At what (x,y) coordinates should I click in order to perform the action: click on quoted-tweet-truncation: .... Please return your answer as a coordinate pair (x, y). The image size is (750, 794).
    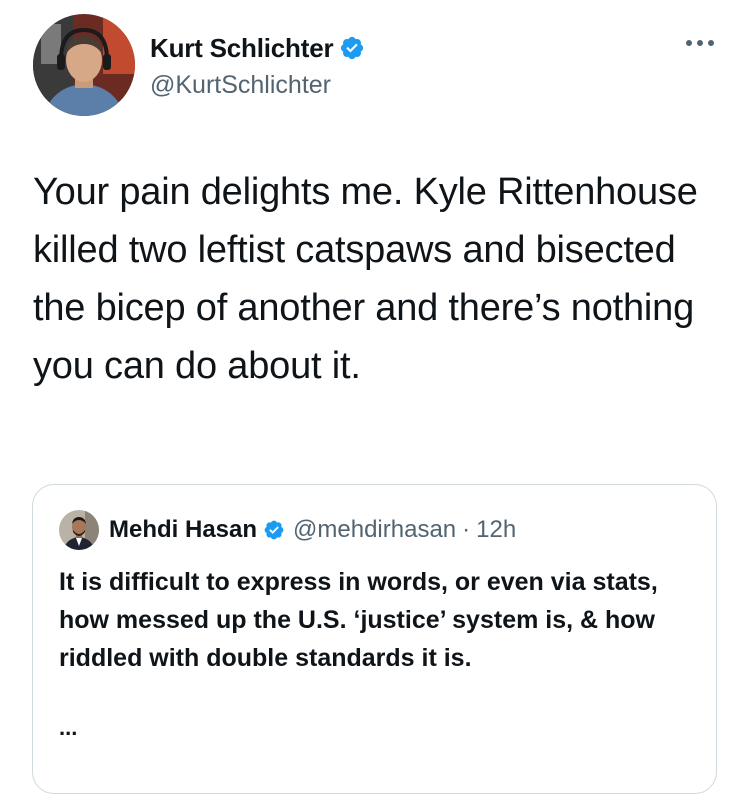
    Looking at the image, I should click on (68, 727).